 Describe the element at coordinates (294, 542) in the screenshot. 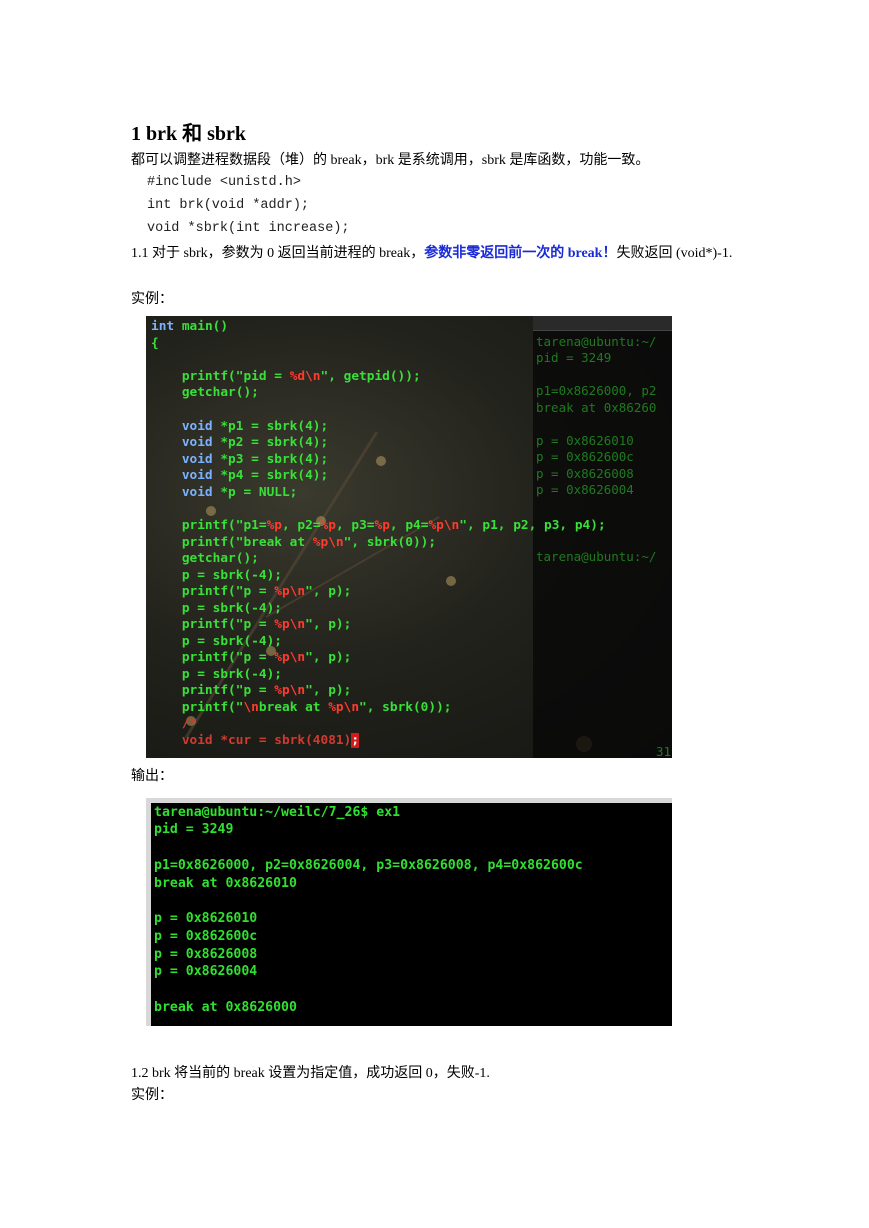

I see `code-line: printf("break at %p\n", sbrk(0));` at that location.